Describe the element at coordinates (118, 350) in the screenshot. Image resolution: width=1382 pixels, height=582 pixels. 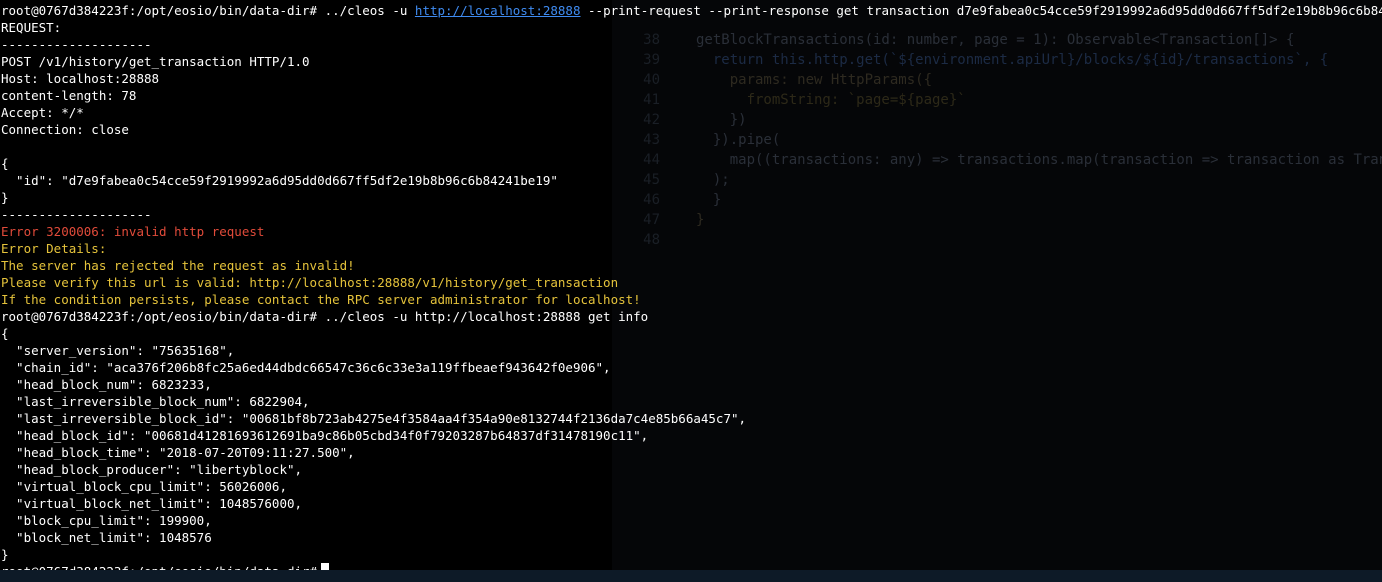
I see `info-output-line: "server_version": "75635168",` at that location.